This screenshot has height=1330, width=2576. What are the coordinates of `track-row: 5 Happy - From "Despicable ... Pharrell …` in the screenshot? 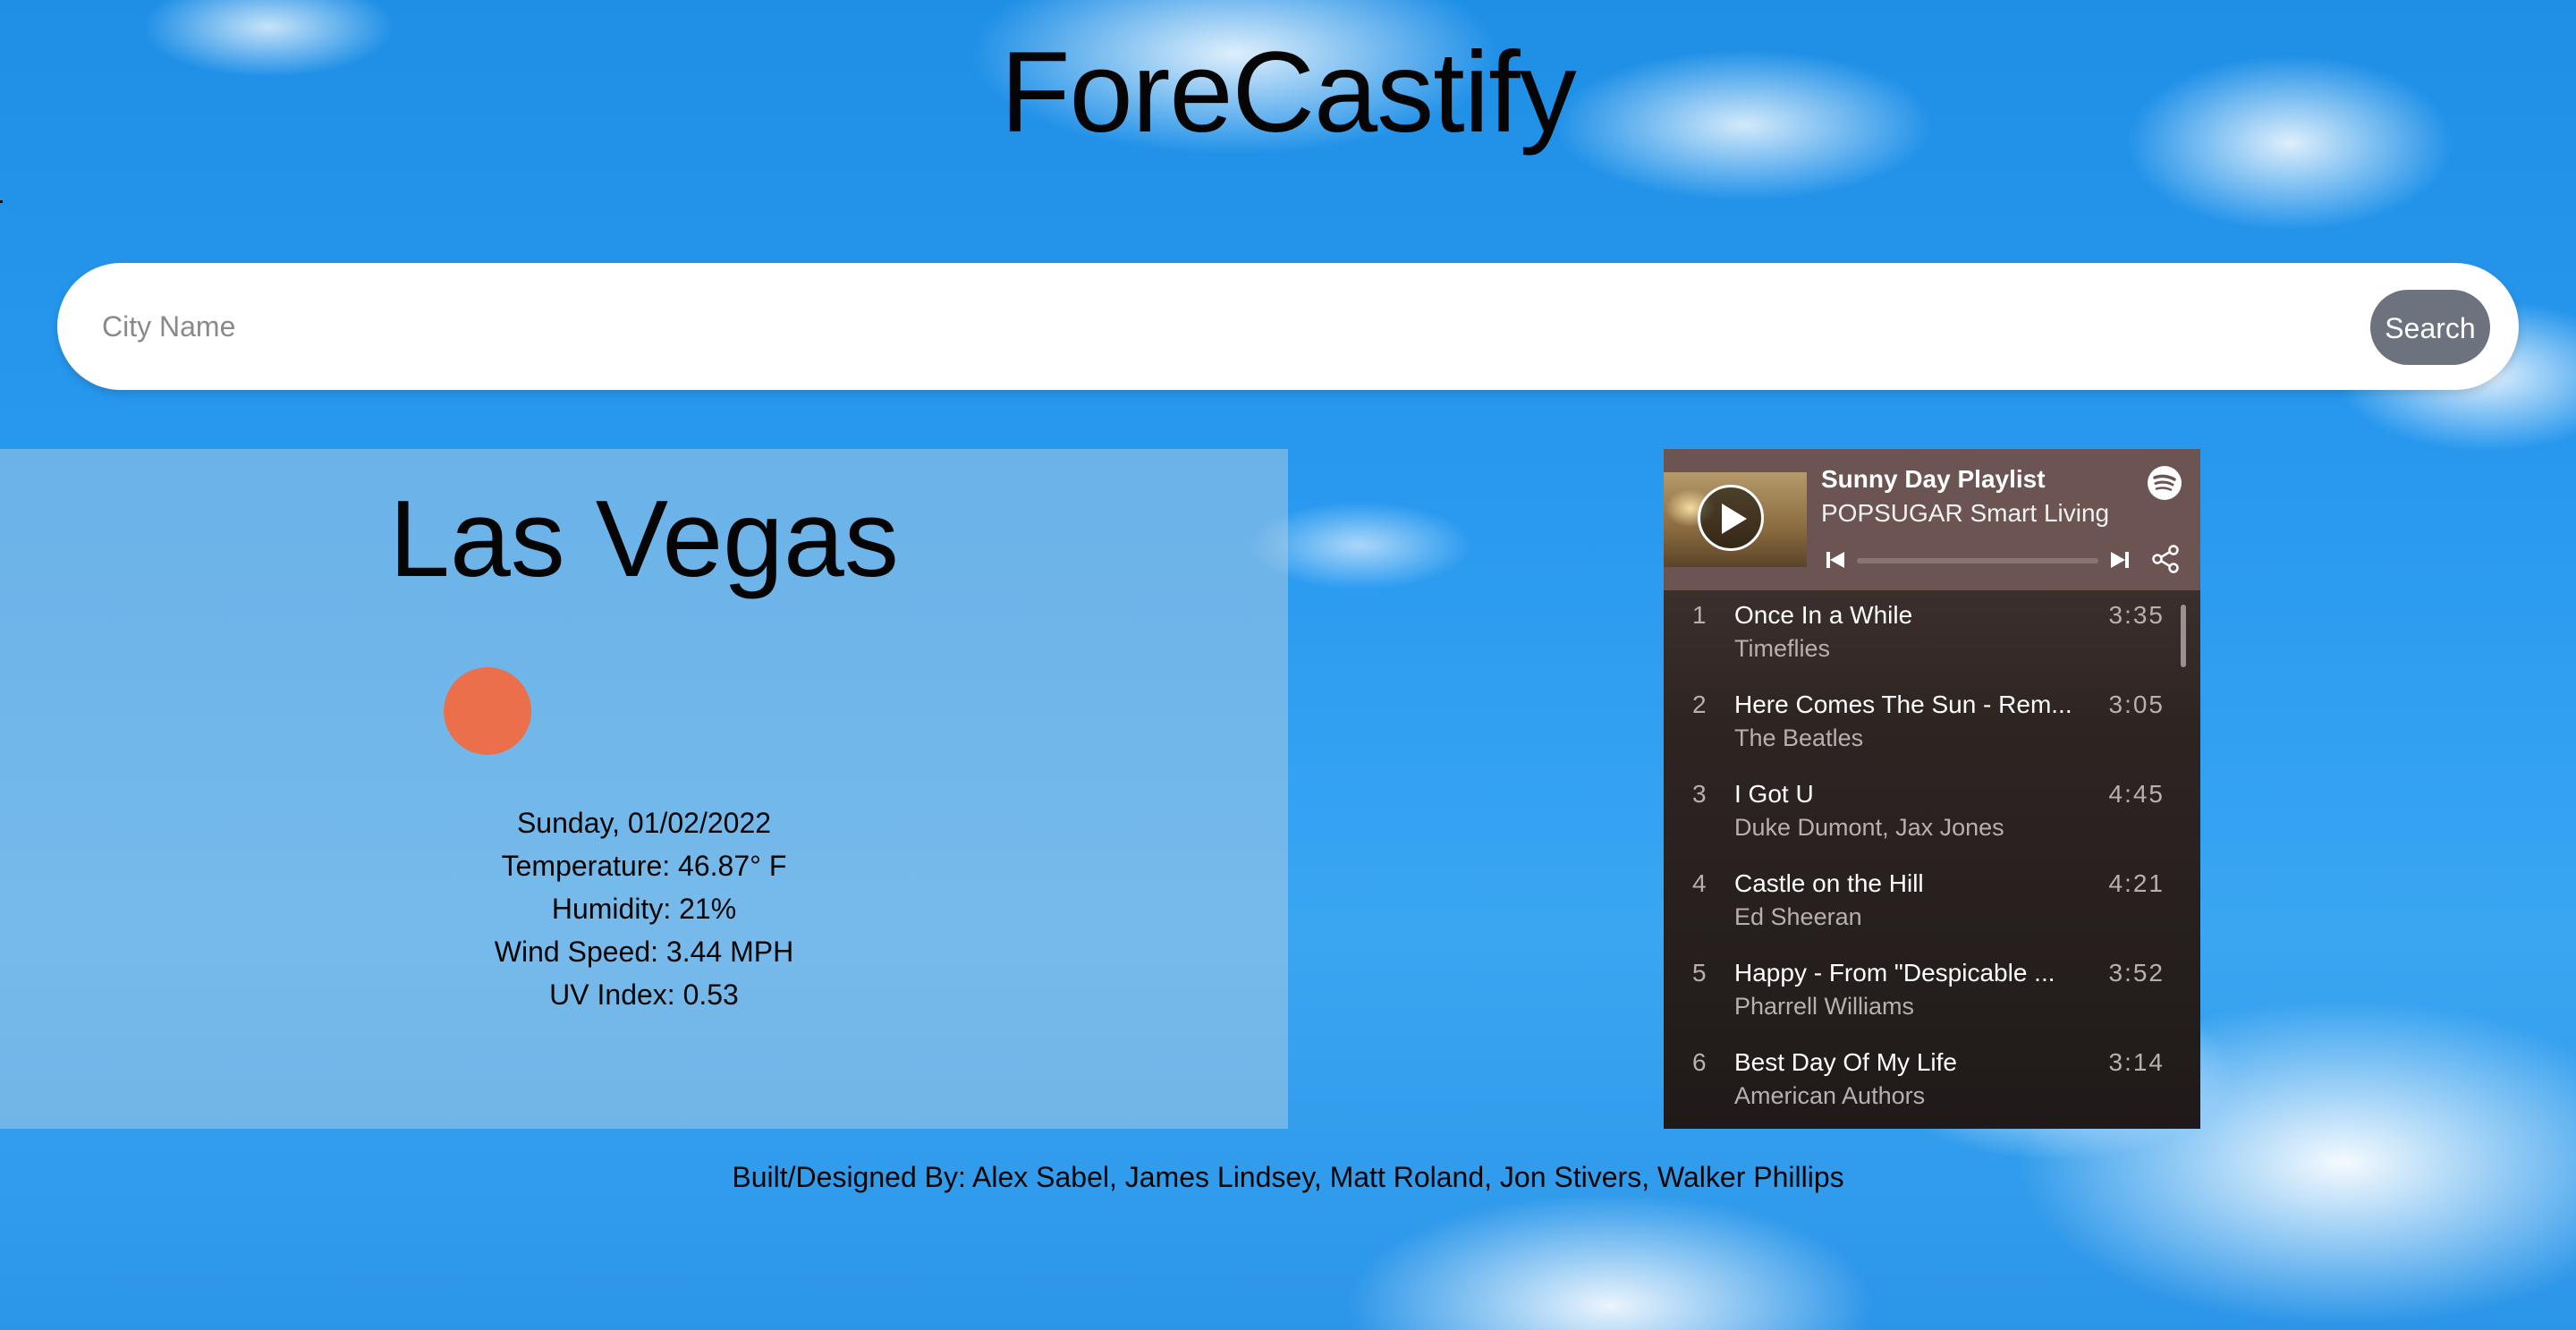 It's located at (1923, 993).